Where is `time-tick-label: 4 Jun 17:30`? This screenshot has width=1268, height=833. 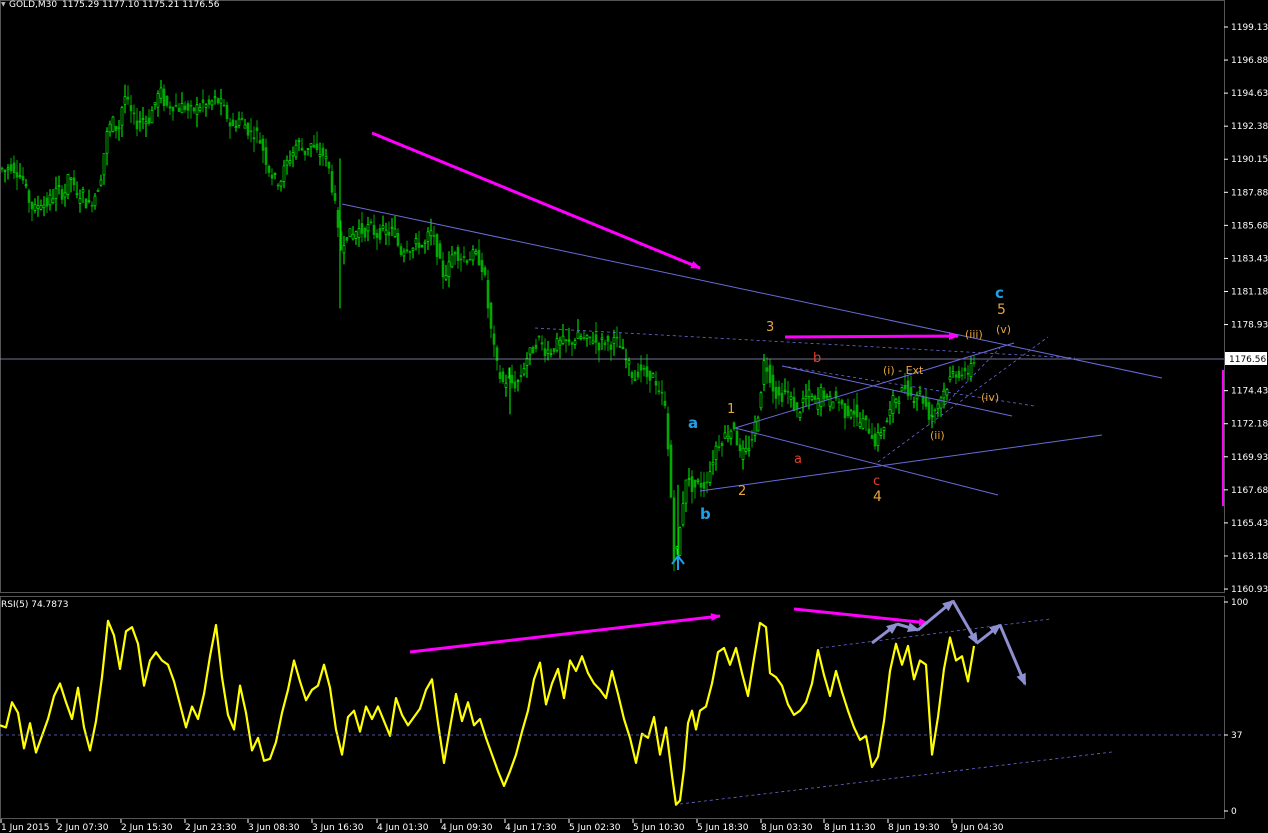
time-tick-label: 4 Jun 17:30 is located at coordinates (531, 828).